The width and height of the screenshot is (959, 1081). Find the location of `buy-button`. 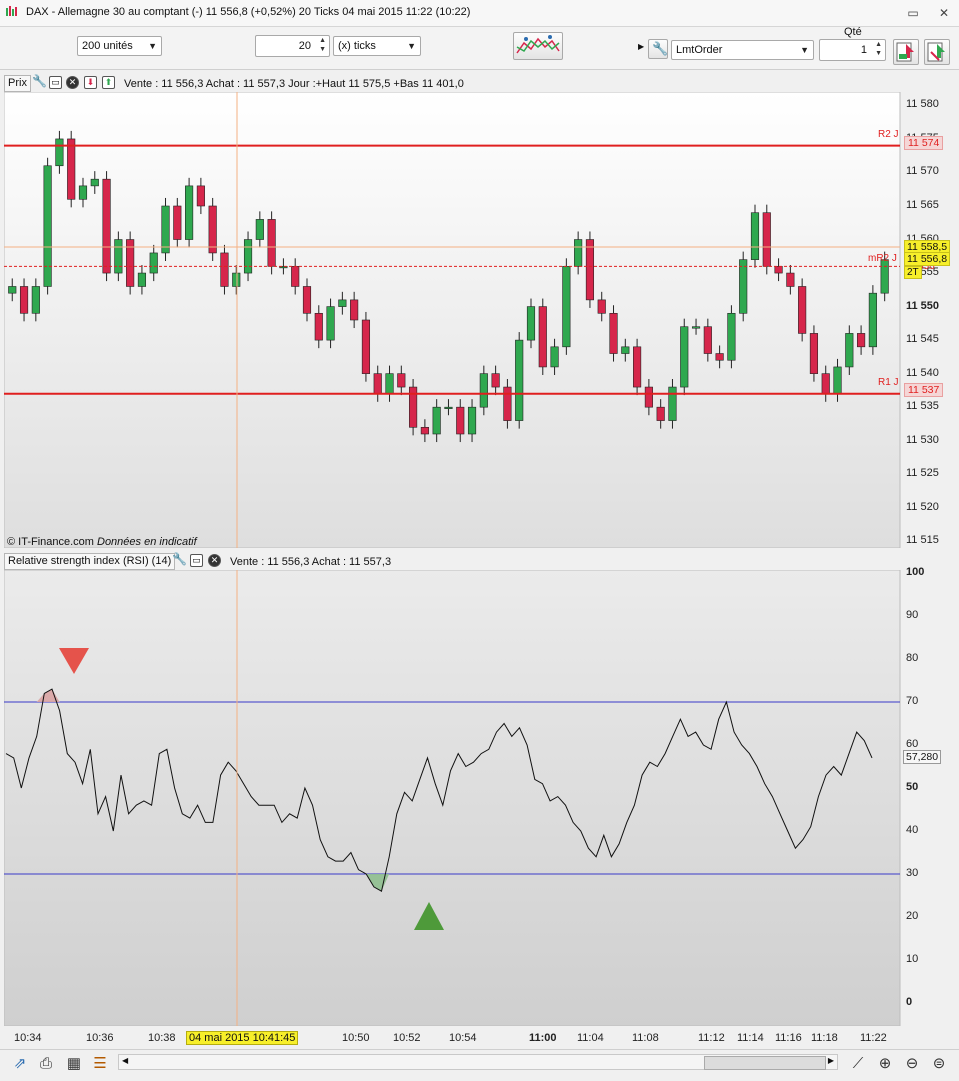

buy-button is located at coordinates (937, 52).